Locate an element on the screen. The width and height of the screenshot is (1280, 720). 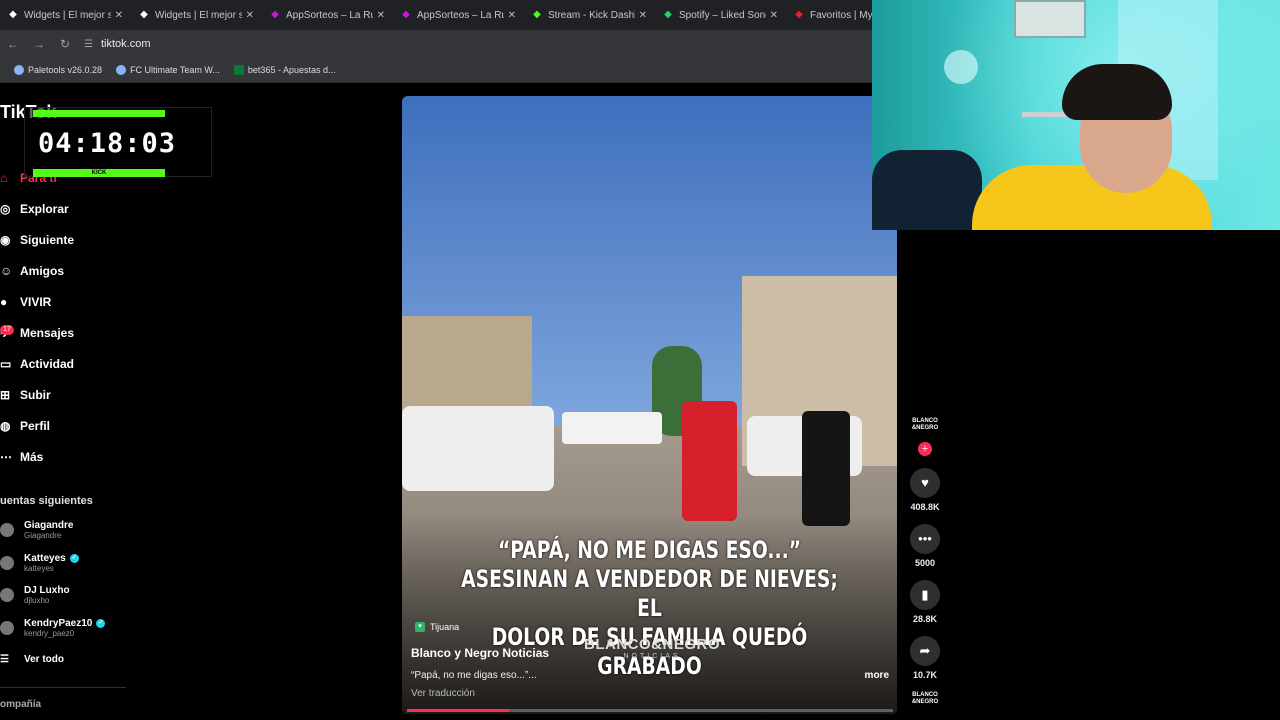
nav-item-vivir: ● VIVIR is located at coordinates (37, 301).